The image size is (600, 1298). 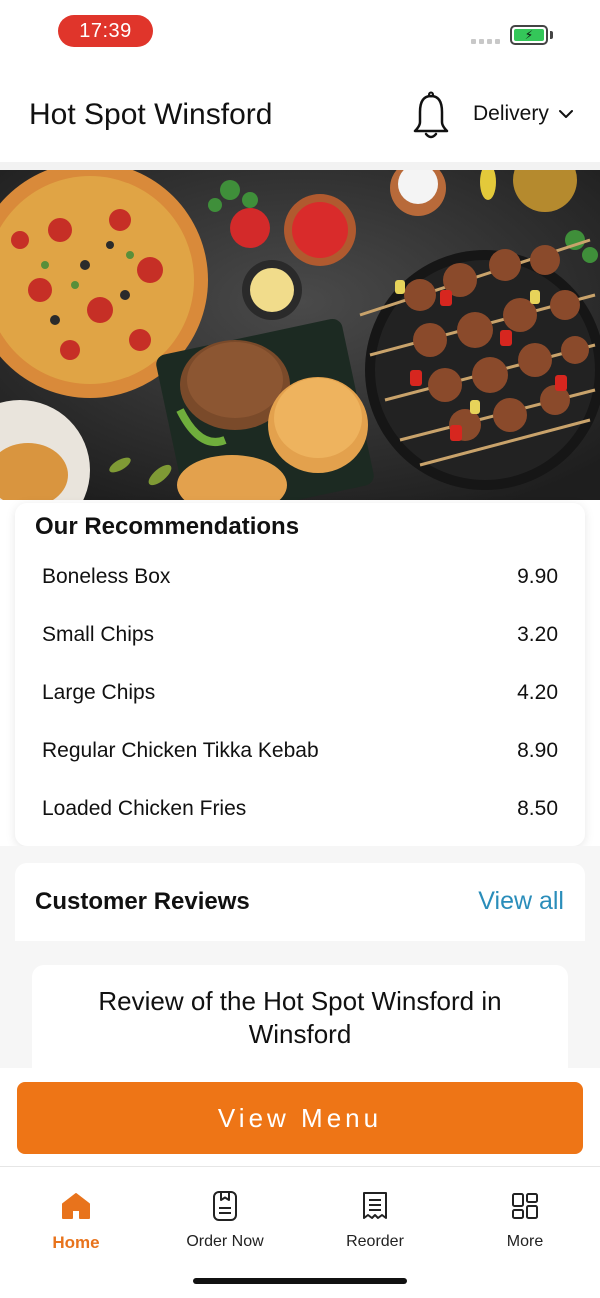 I want to click on chevron-down-icon, so click(x=565, y=114).